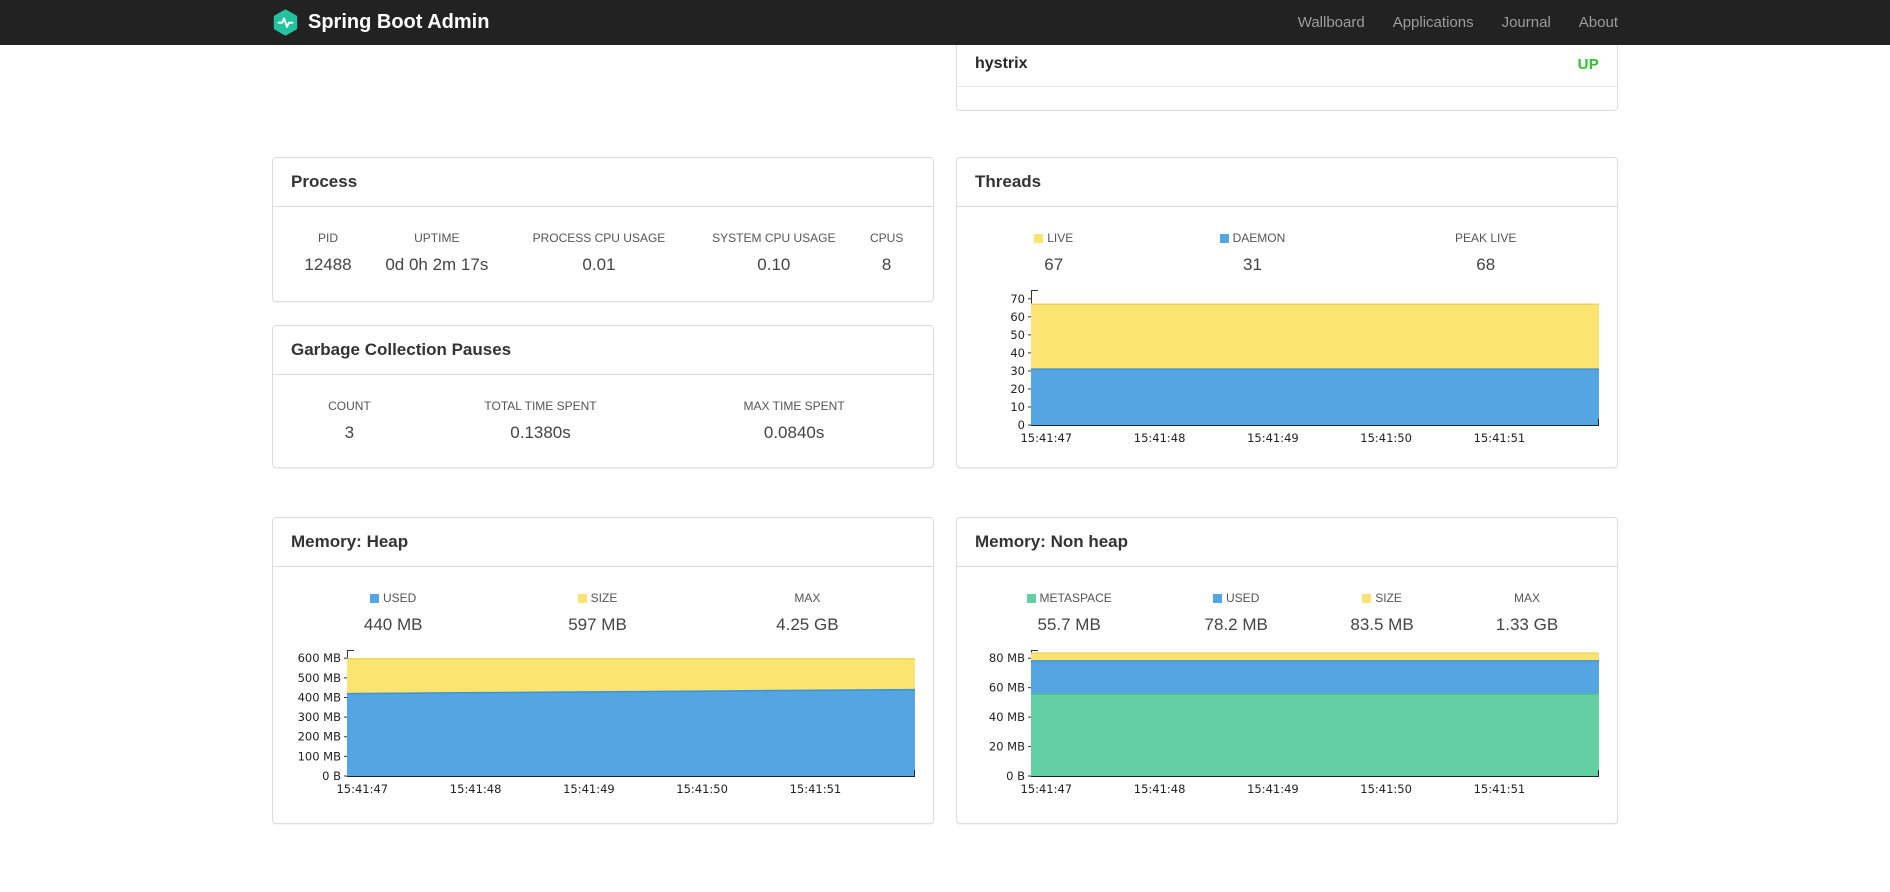  Describe the element at coordinates (393, 624) in the screenshot. I see `legend-value: 440 MB` at that location.